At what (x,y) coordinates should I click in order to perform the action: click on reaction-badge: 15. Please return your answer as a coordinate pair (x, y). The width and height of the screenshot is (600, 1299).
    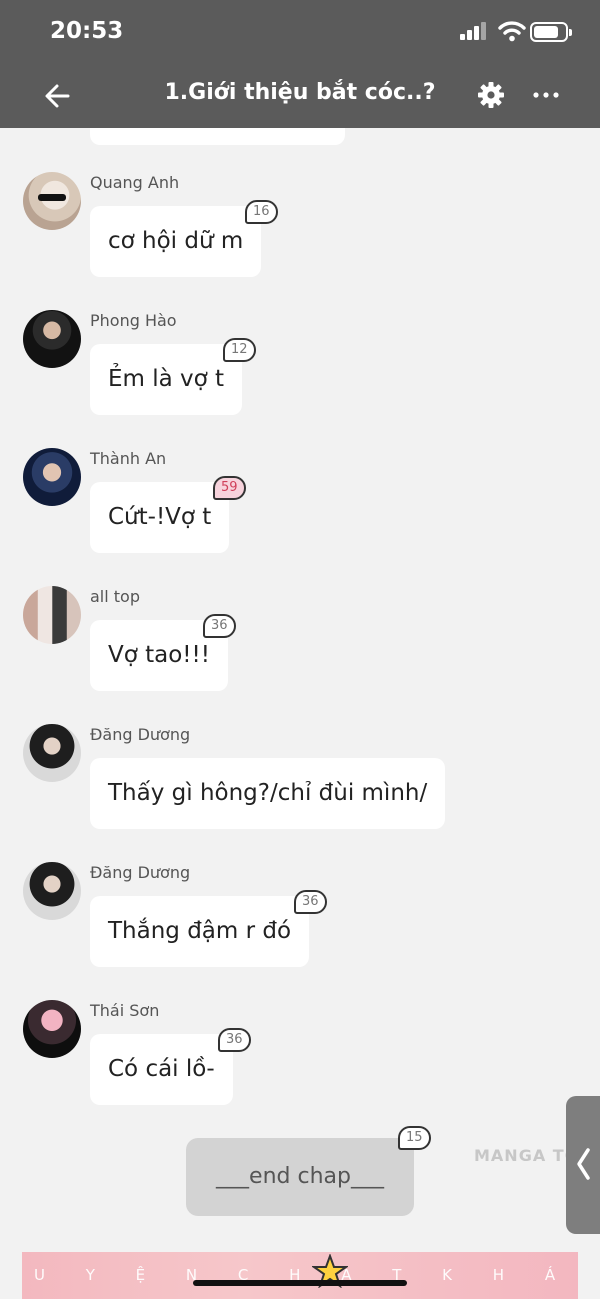
    Looking at the image, I should click on (414, 1138).